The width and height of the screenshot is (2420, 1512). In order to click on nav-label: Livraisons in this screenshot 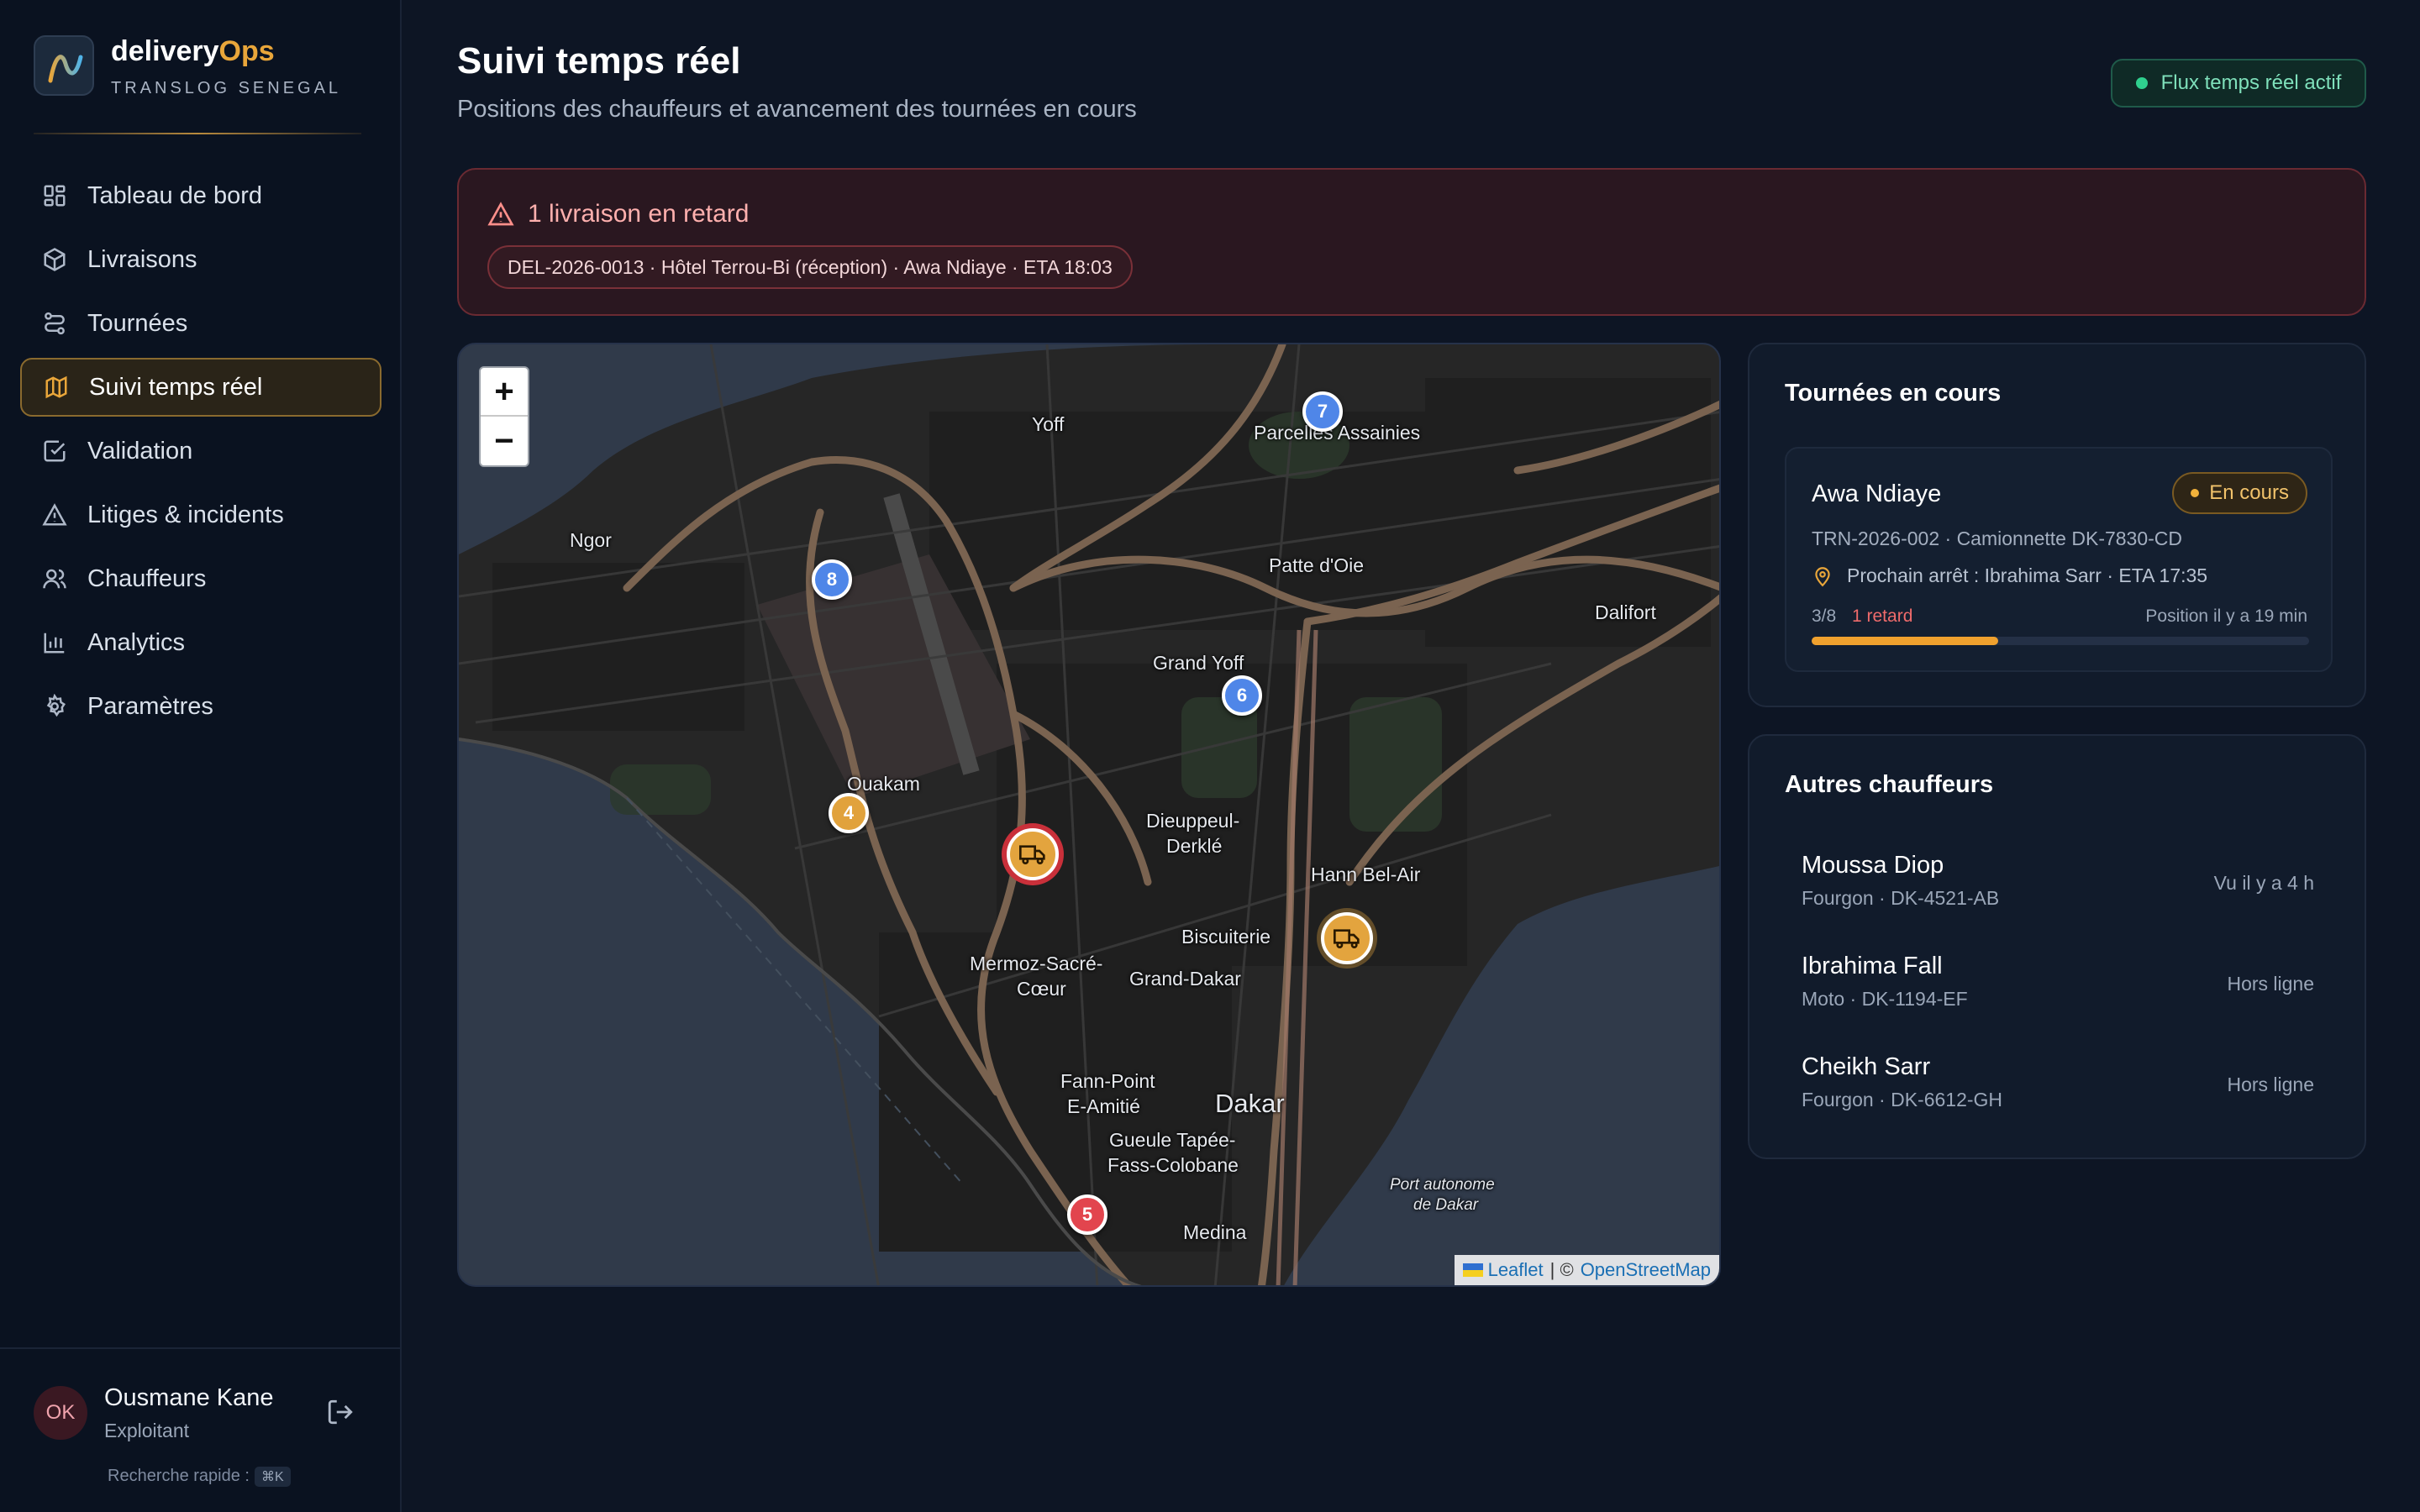, I will do `click(142, 259)`.